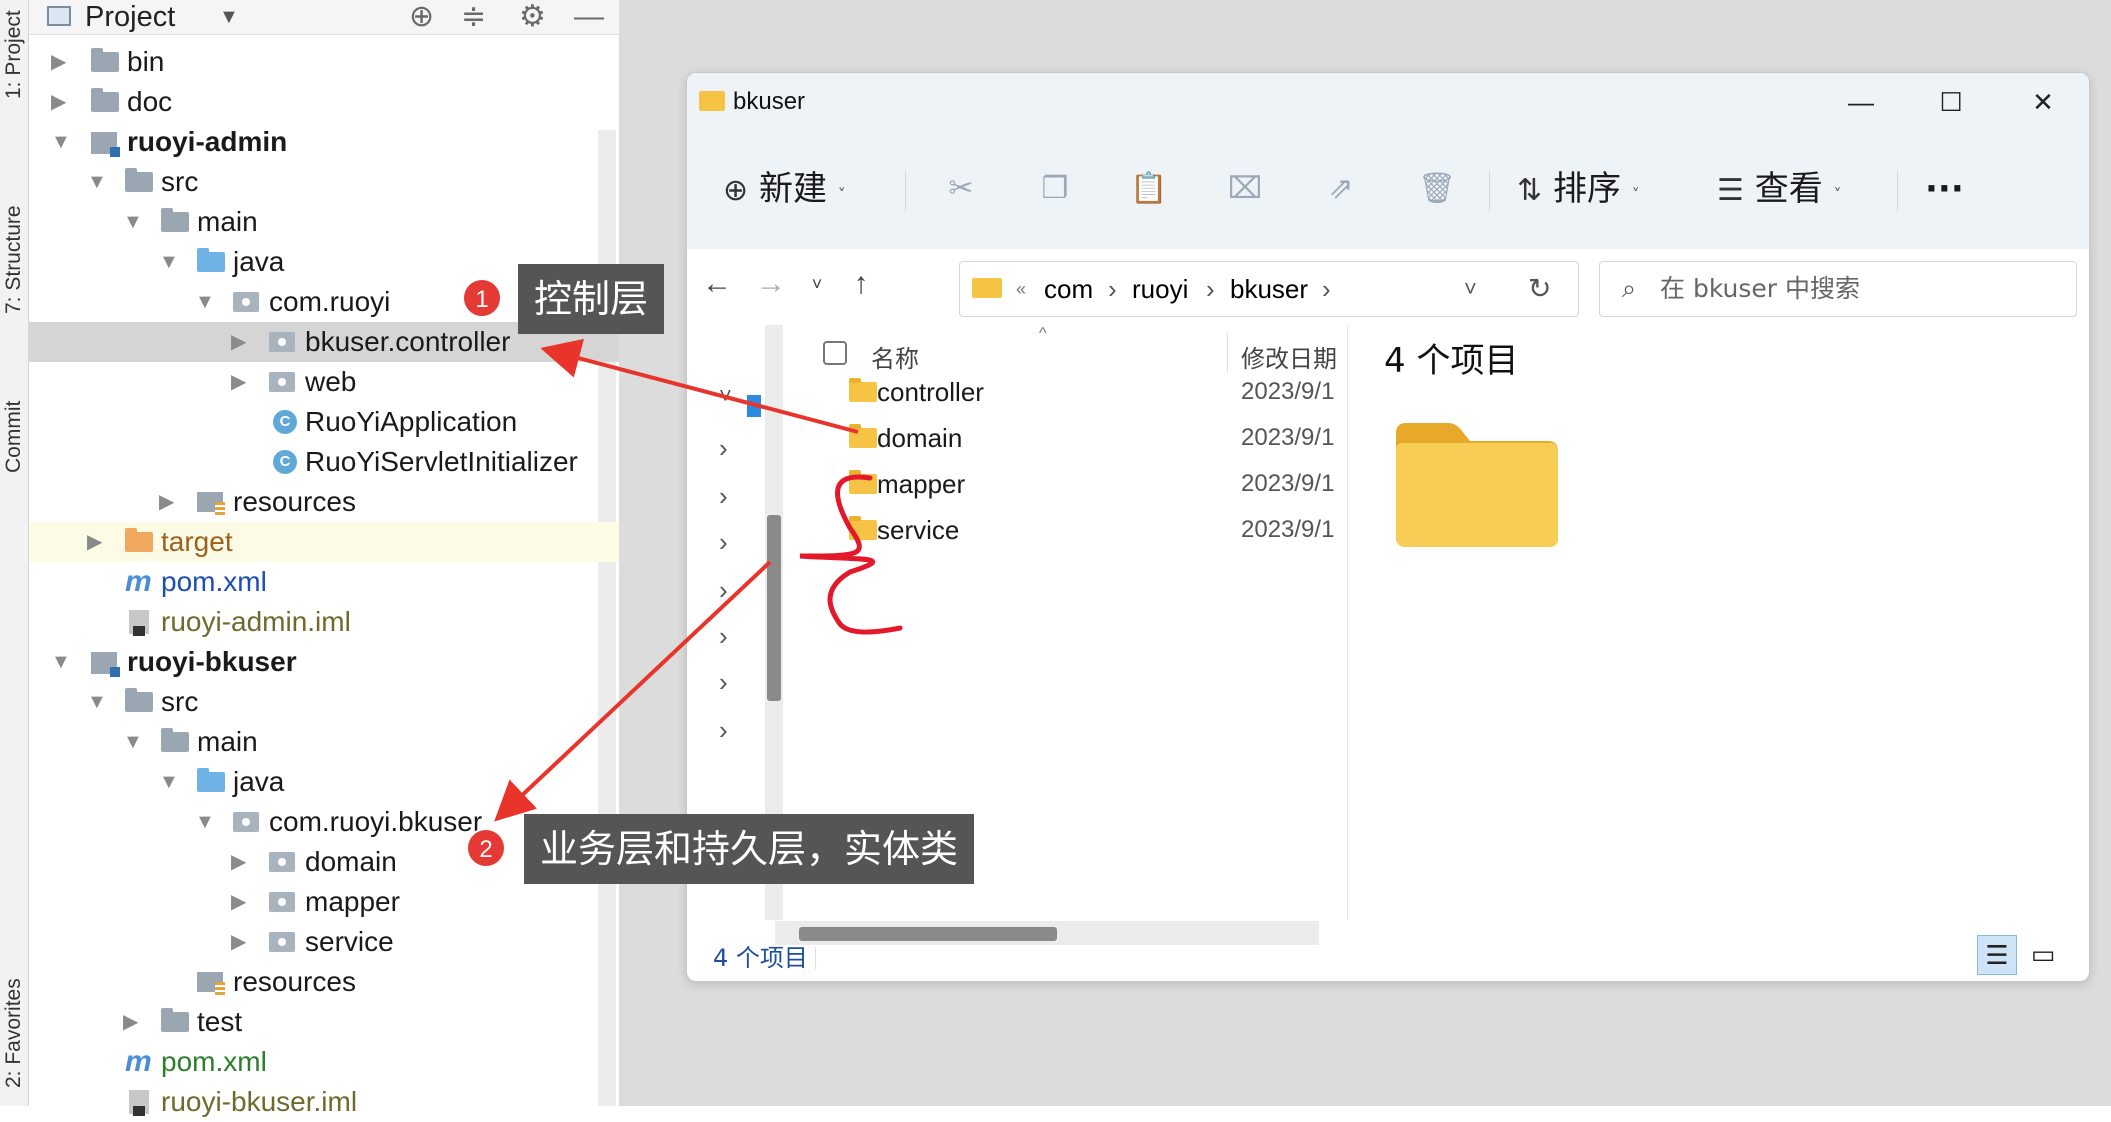  Describe the element at coordinates (14, 260) in the screenshot. I see `tab-structure: 7: Structure` at that location.